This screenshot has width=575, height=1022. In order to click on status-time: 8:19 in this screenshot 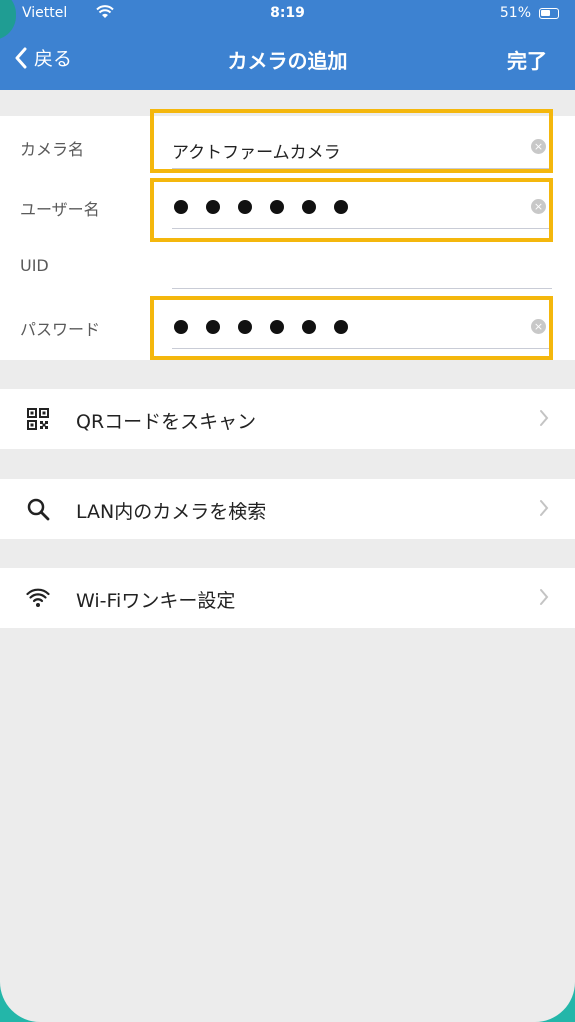, I will do `click(287, 13)`.